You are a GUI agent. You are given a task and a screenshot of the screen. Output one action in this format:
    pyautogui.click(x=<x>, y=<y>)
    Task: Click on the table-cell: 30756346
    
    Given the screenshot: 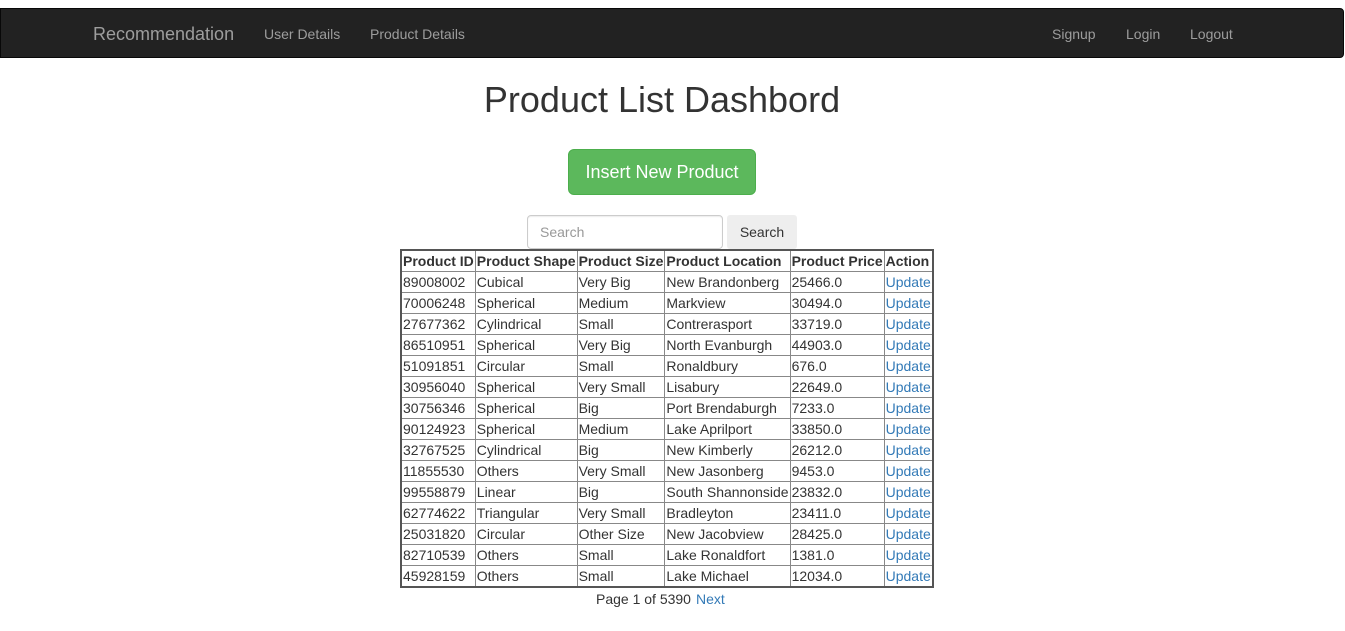 What is the action you would take?
    pyautogui.click(x=438, y=408)
    